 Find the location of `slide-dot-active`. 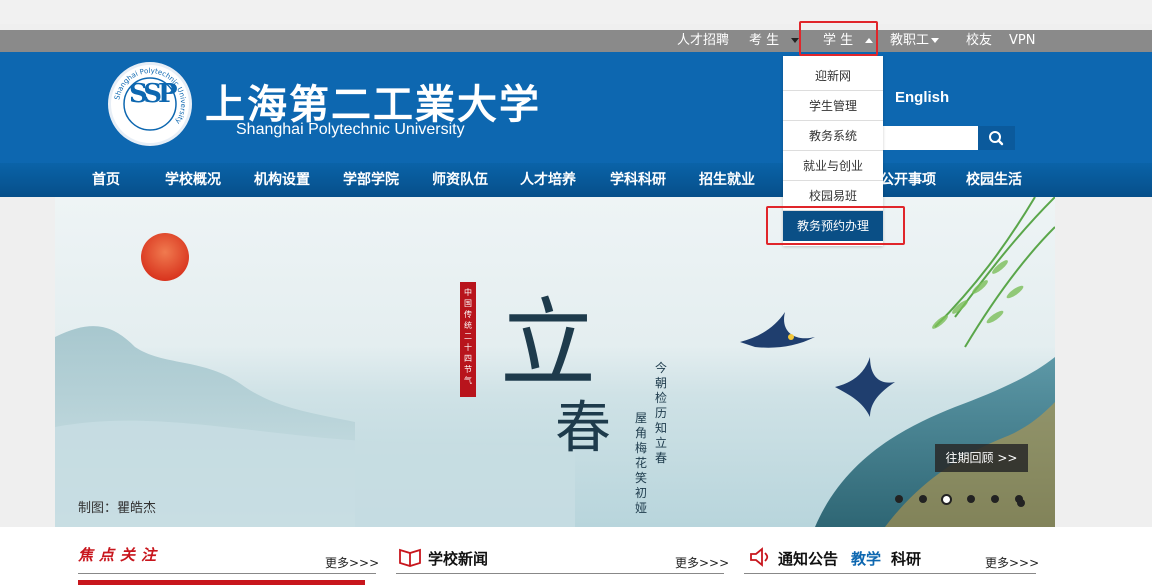

slide-dot-active is located at coordinates (946, 499).